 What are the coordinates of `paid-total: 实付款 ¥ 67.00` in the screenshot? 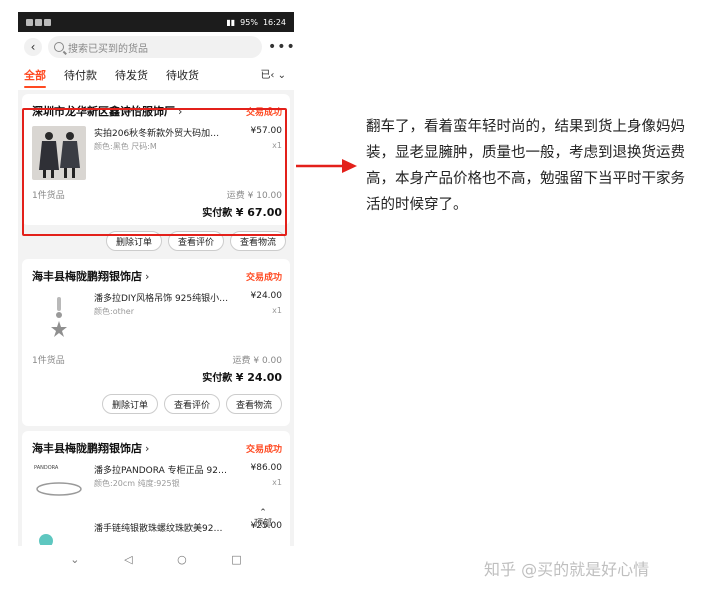 It's located at (157, 211).